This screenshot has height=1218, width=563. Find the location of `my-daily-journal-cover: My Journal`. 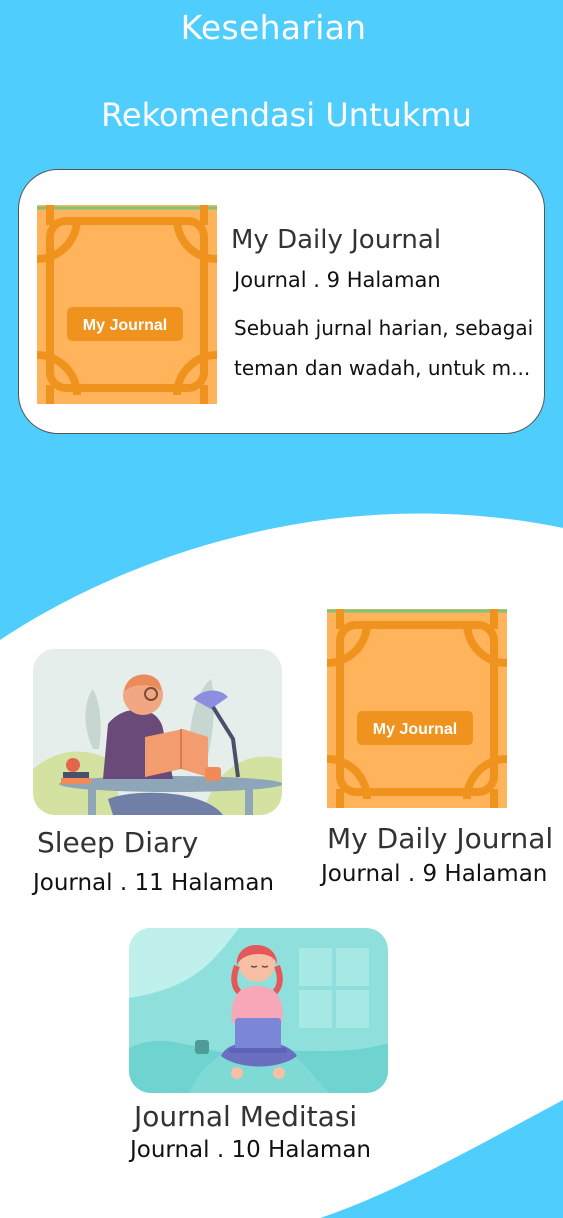

my-daily-journal-cover: My Journal is located at coordinates (417, 708).